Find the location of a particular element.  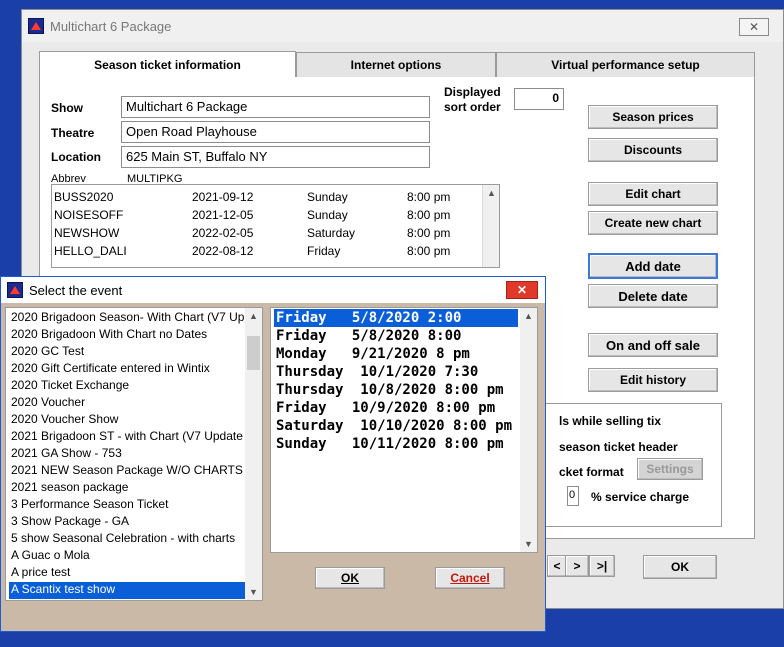

scroll-up-icon: ▲ is located at coordinates (491, 193).